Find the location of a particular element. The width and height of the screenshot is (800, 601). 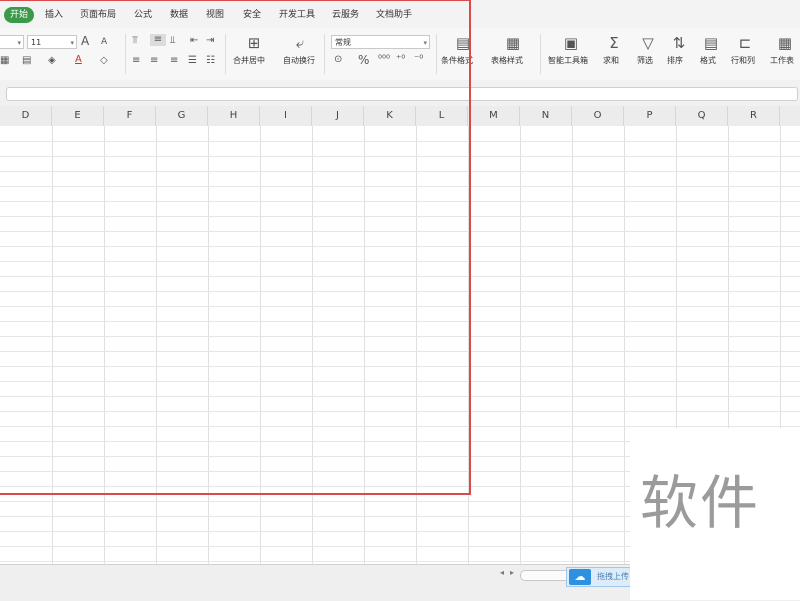

formula-input is located at coordinates (402, 94).